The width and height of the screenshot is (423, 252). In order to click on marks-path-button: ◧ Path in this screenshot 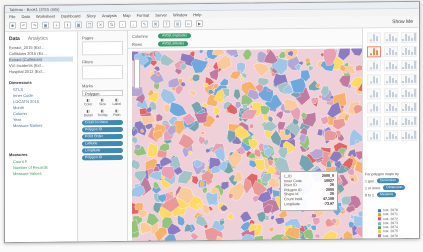, I will do `click(117, 113)`.